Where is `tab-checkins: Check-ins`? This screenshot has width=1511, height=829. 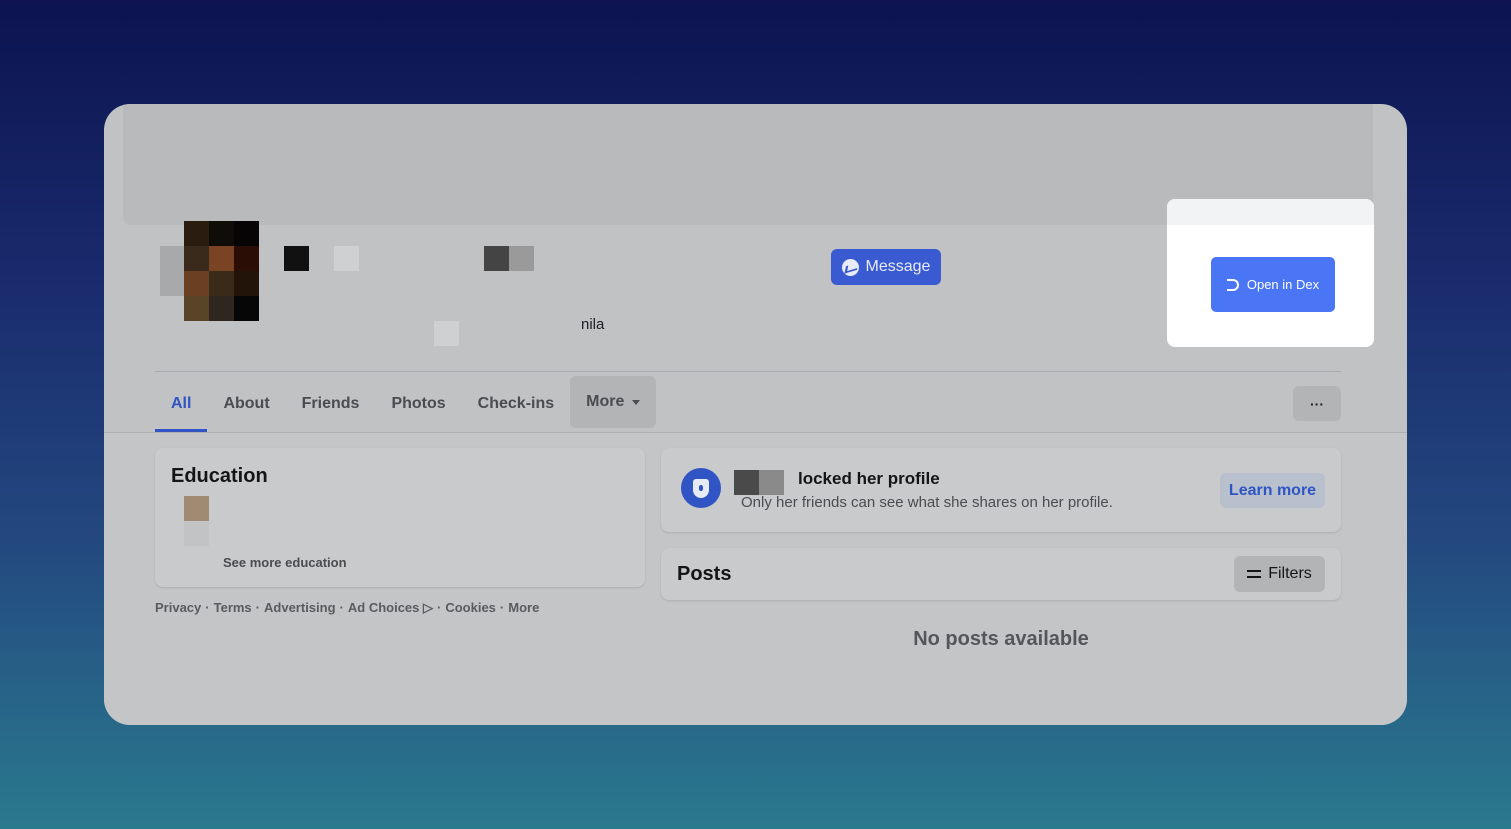 tab-checkins: Check-ins is located at coordinates (516, 404).